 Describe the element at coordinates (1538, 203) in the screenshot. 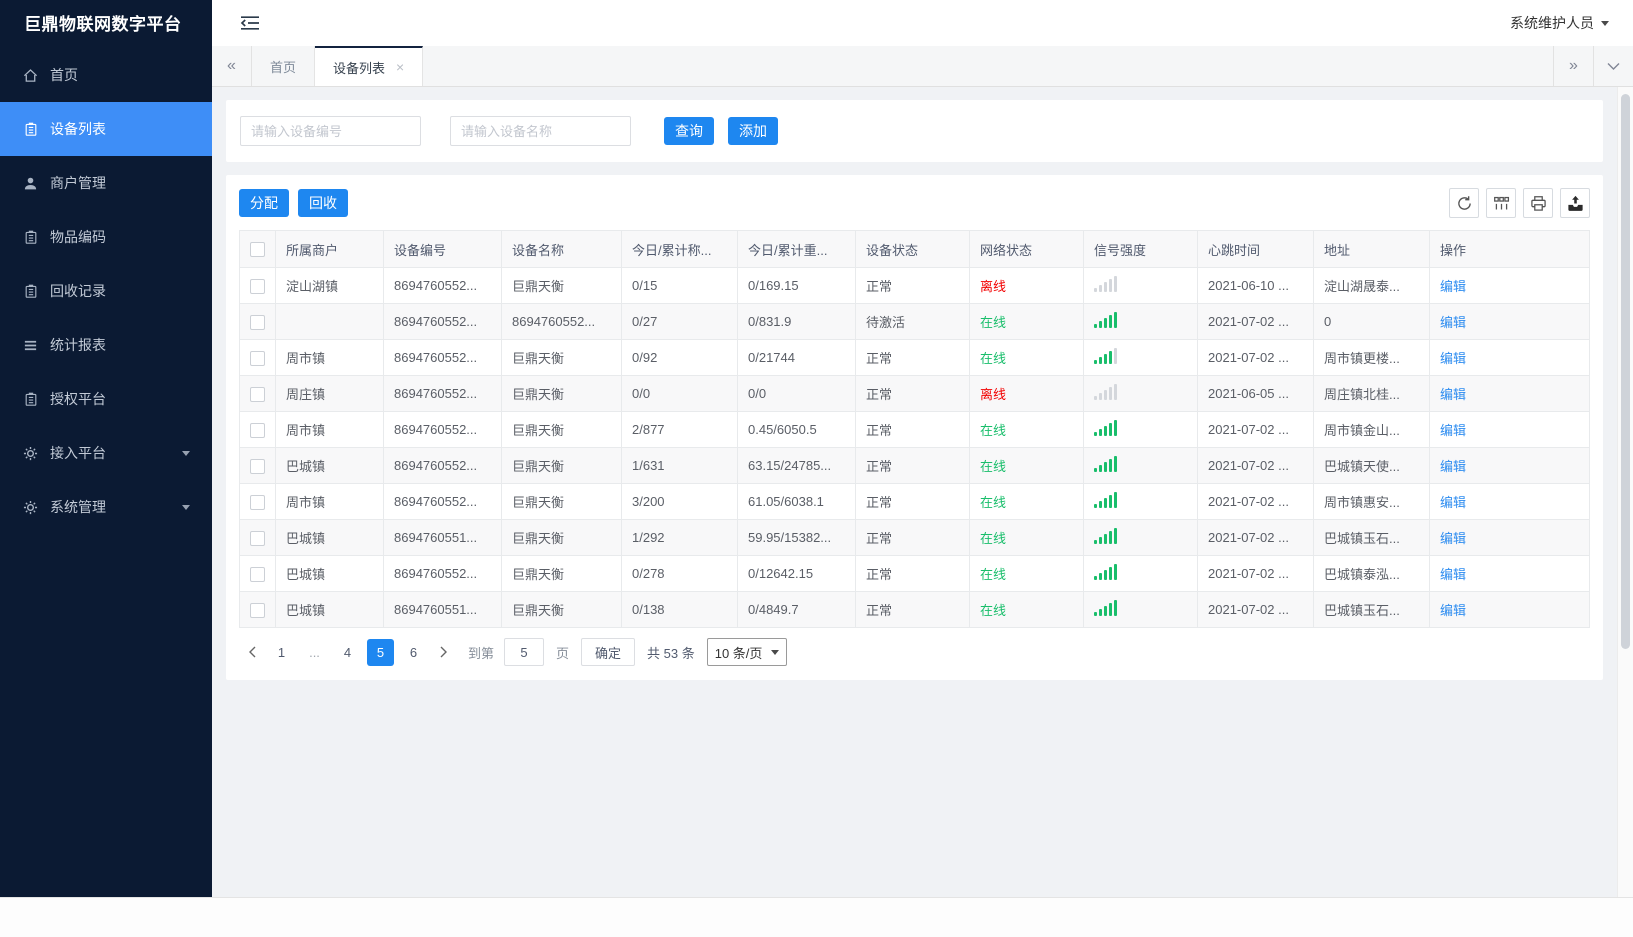

I see `printer-button` at that location.